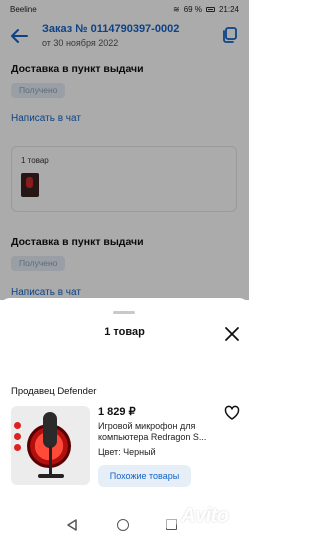 The image size is (320, 540). What do you see at coordinates (18, 442) in the screenshot?
I see `product-feature-dots` at bounding box center [18, 442].